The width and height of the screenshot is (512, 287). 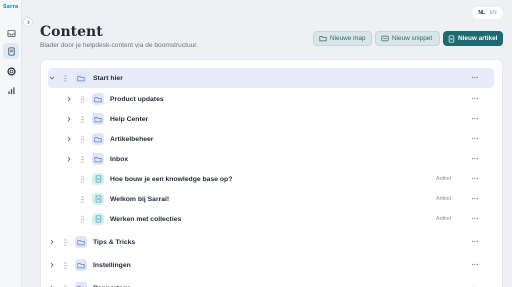 I want to click on page-title: Content, so click(x=71, y=32).